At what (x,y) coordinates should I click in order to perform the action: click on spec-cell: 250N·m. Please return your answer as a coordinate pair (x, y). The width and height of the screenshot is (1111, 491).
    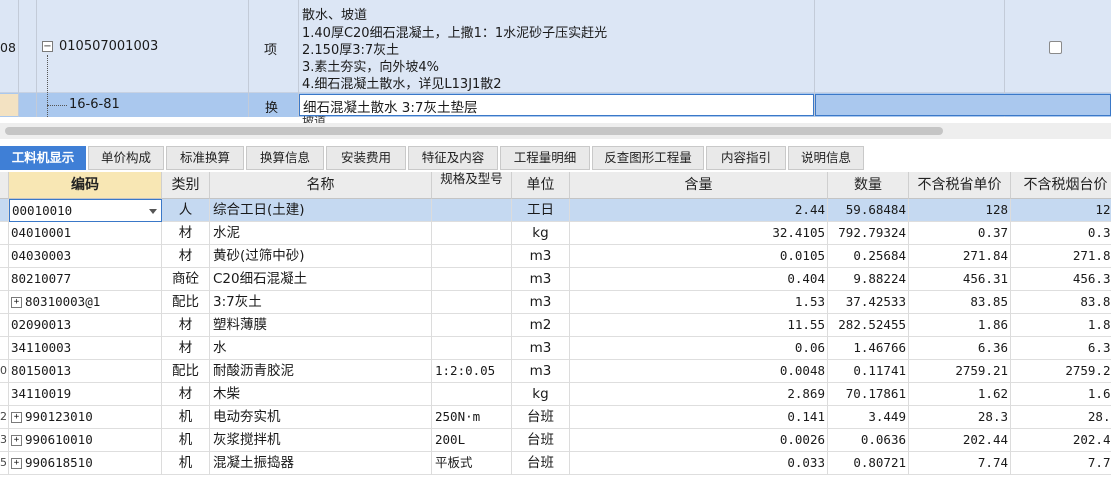
    Looking at the image, I should click on (472, 417).